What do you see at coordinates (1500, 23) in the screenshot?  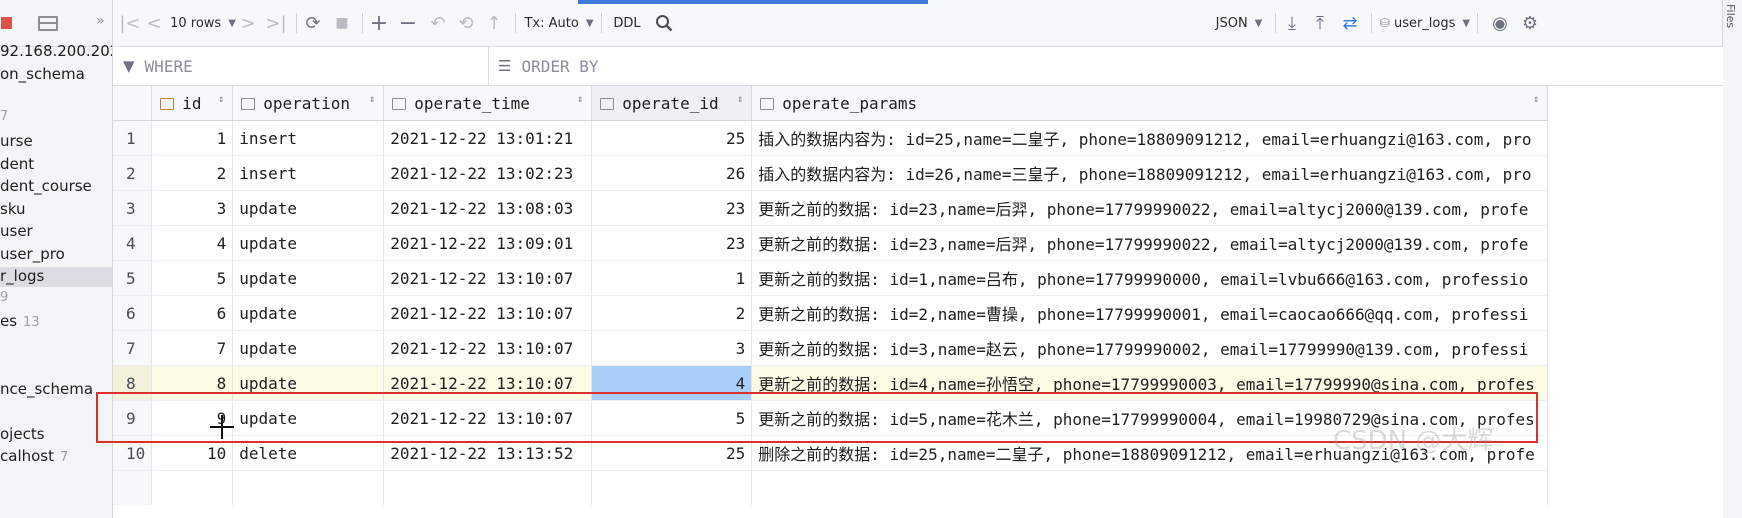 I see `view-icon: ◉` at bounding box center [1500, 23].